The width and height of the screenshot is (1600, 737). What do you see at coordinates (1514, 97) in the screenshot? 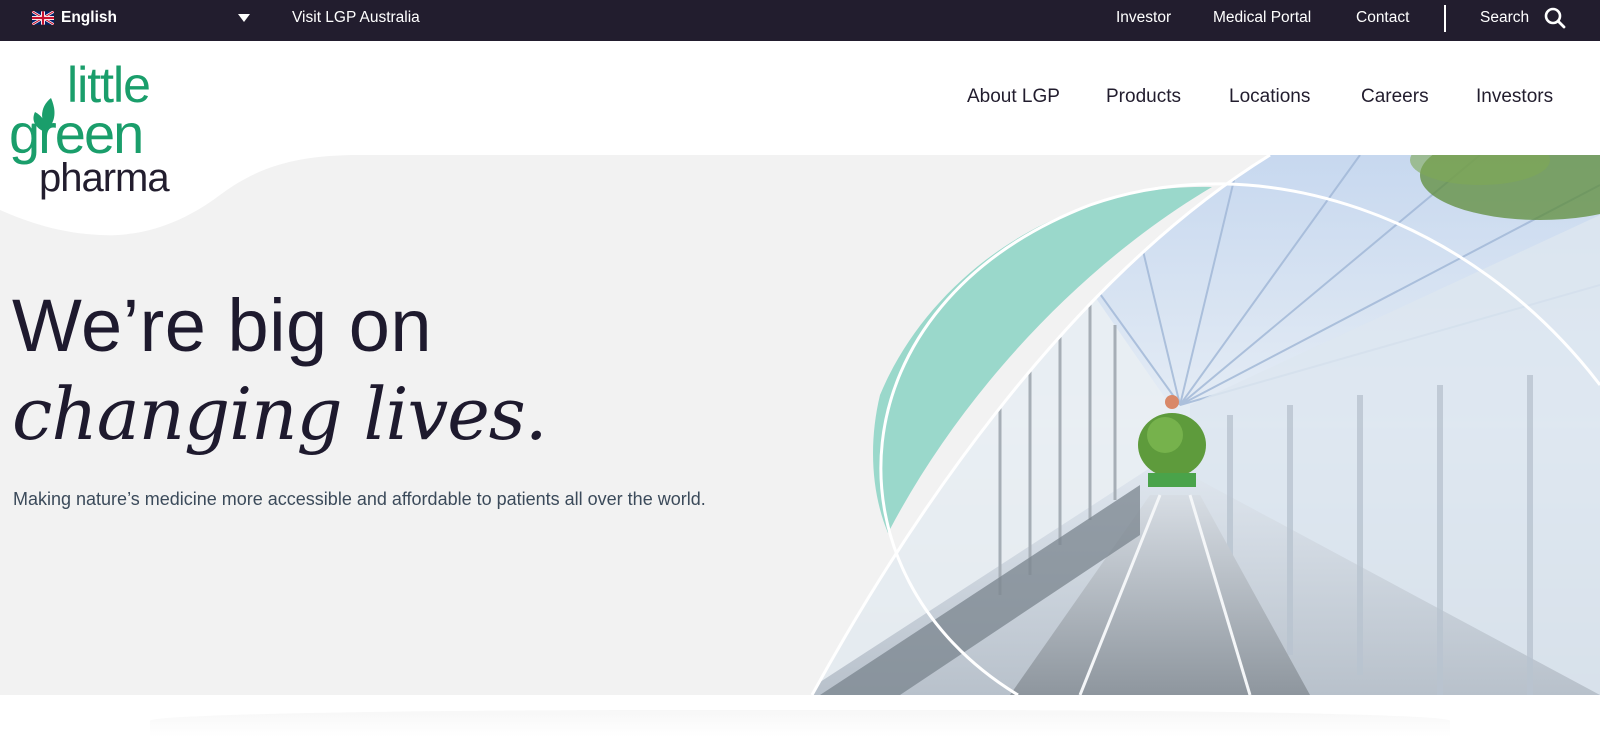
I see `nav-item-investors: Investors` at bounding box center [1514, 97].